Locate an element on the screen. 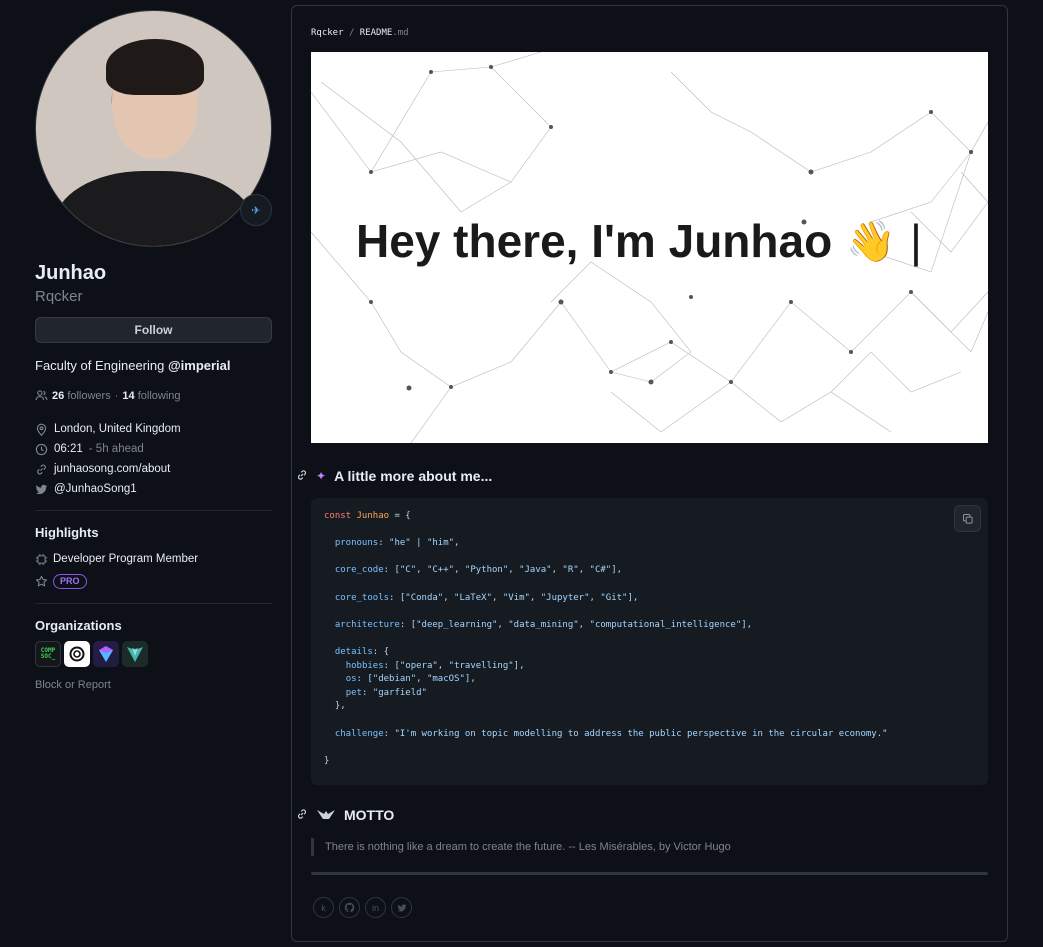 This screenshot has width=1043, height=947. waving-hand-icon: 👋 is located at coordinates (871, 241).